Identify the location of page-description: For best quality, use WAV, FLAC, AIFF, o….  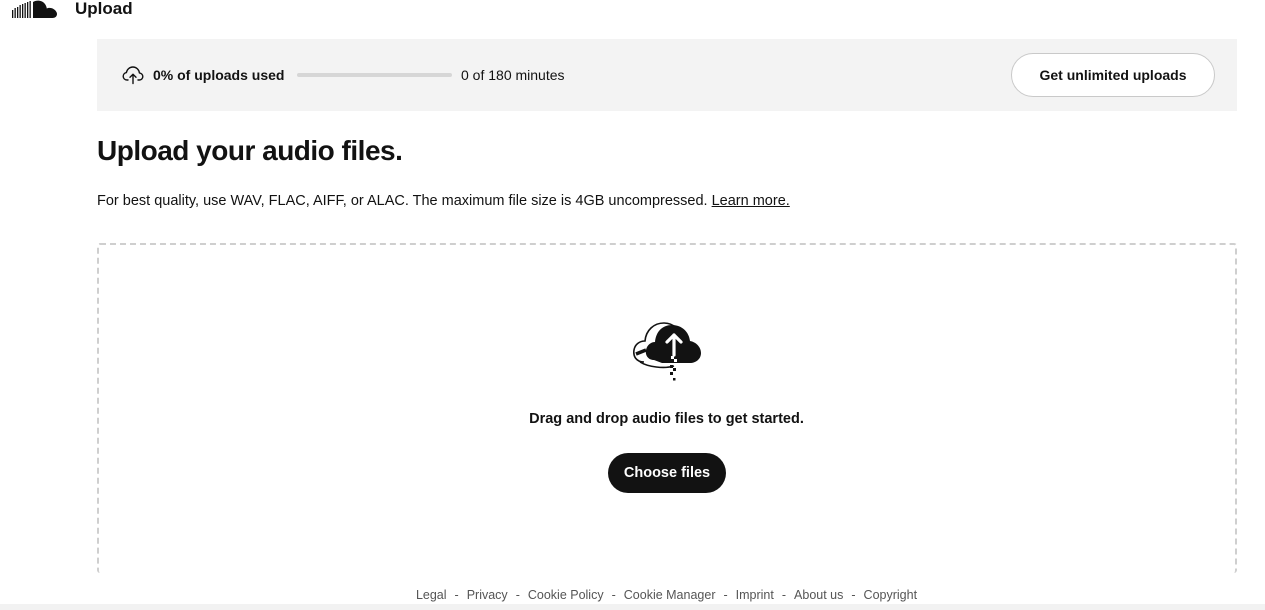
(443, 201).